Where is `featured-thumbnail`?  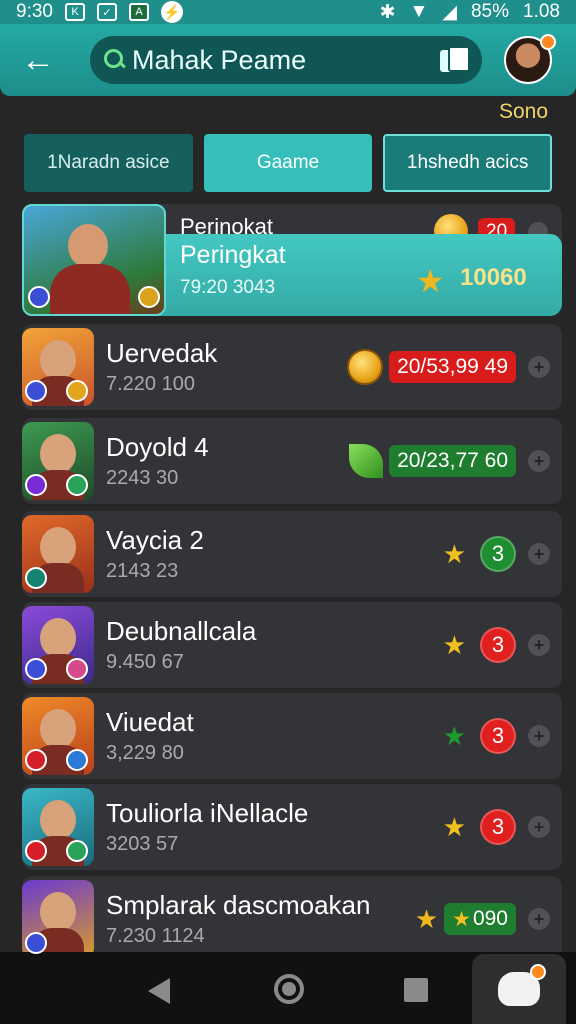 featured-thumbnail is located at coordinates (94, 260).